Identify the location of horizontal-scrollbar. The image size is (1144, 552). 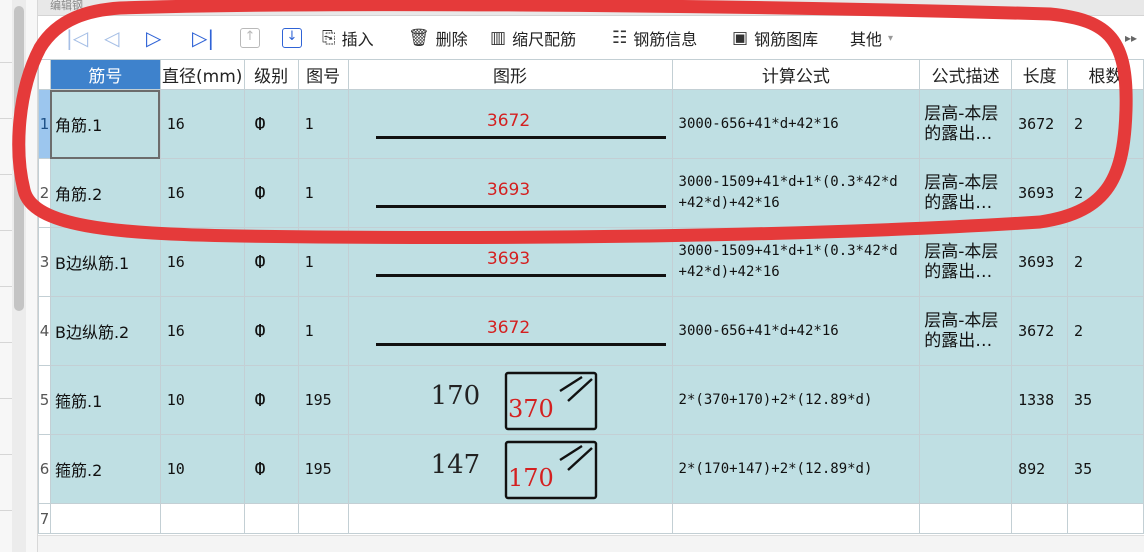
(591, 543).